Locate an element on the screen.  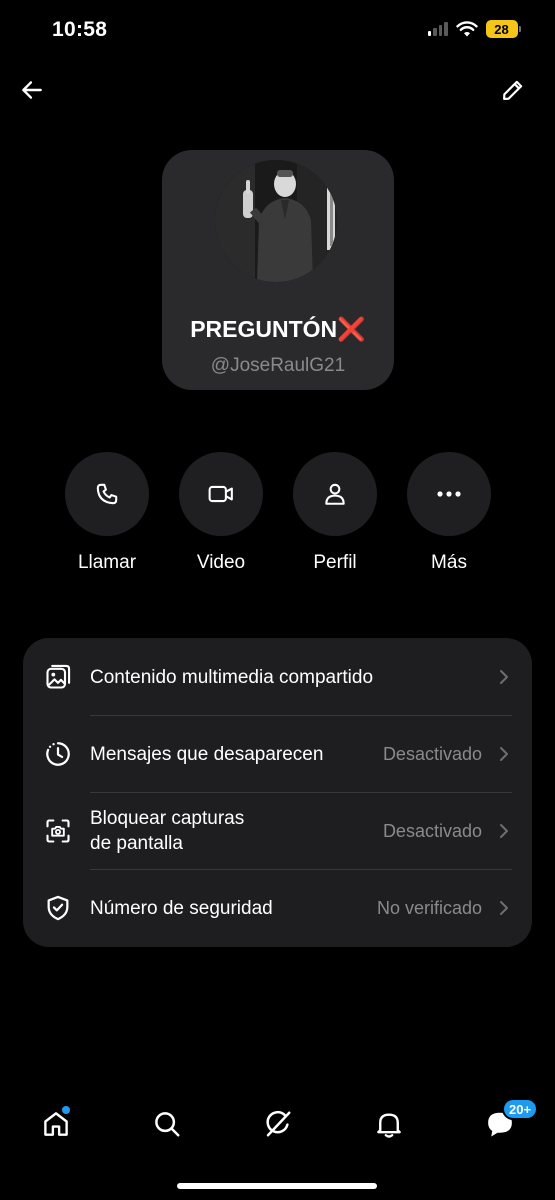
edit-button is located at coordinates (513, 90).